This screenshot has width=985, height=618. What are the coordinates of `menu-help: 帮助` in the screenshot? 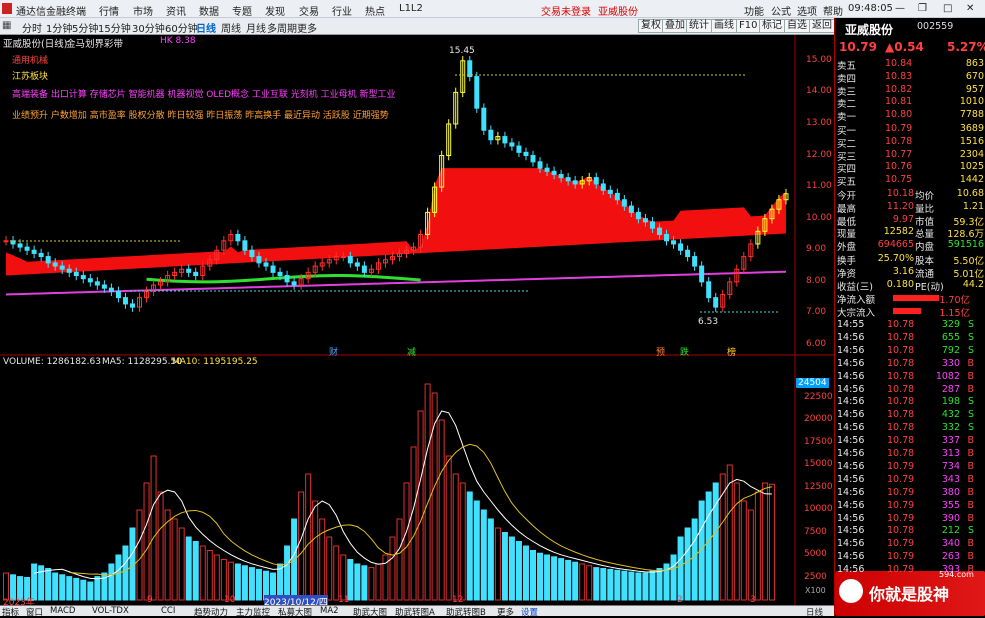 It's located at (833, 10).